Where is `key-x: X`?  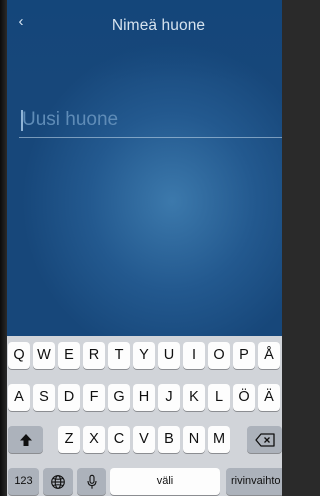 key-x: X is located at coordinates (94, 439).